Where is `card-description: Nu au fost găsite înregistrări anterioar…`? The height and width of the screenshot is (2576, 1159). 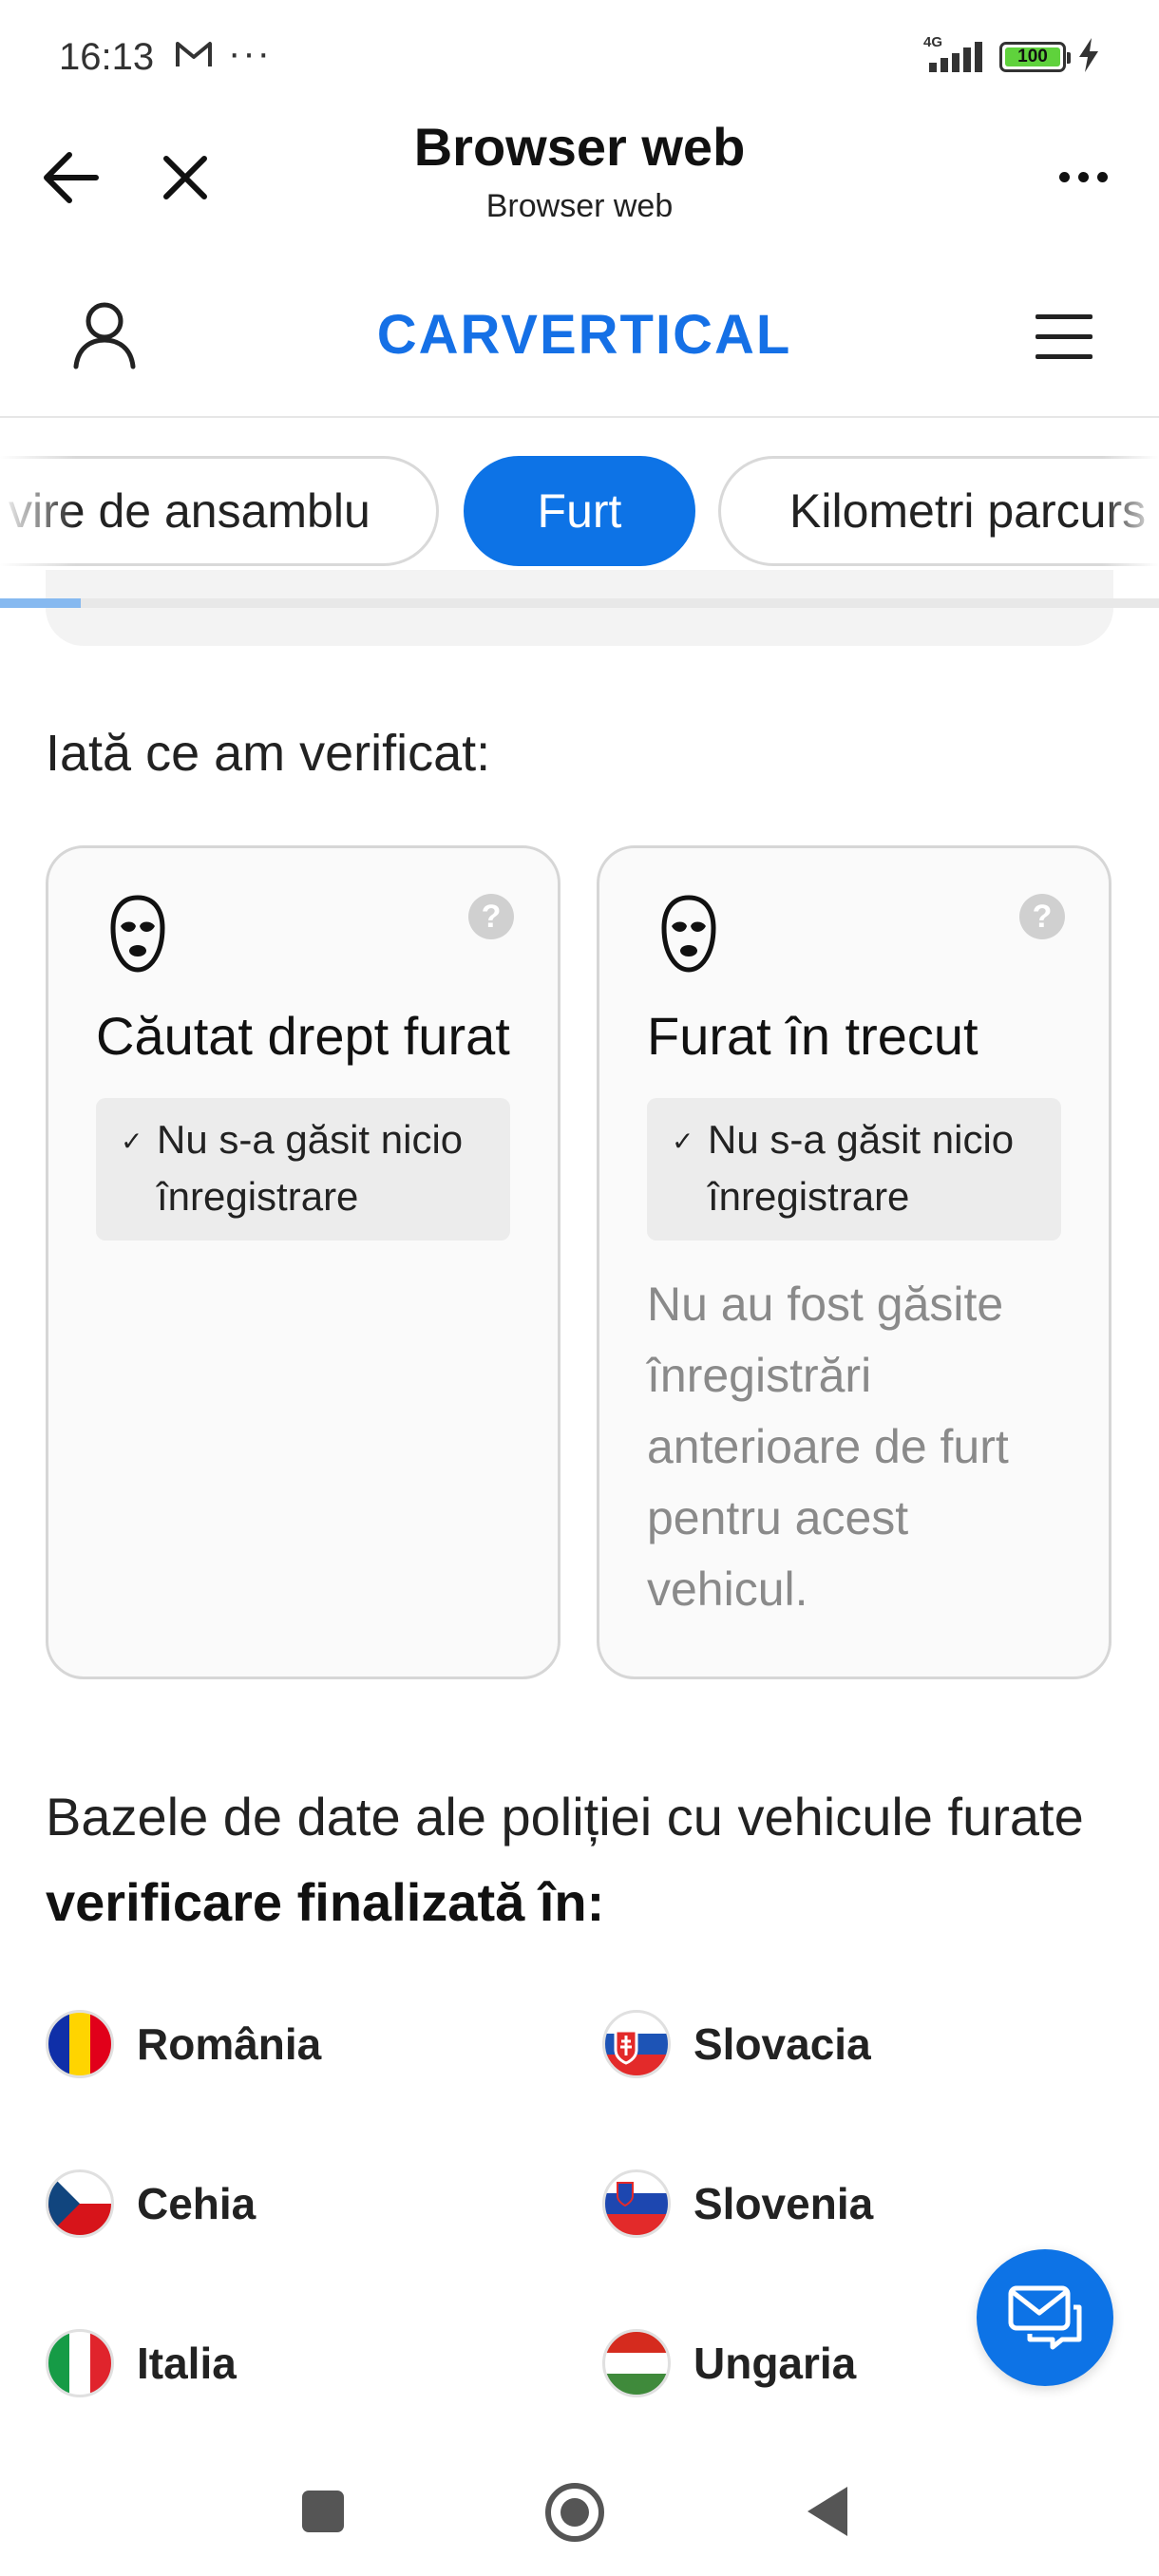 card-description: Nu au fost găsite înregistrări anterioar… is located at coordinates (828, 1447).